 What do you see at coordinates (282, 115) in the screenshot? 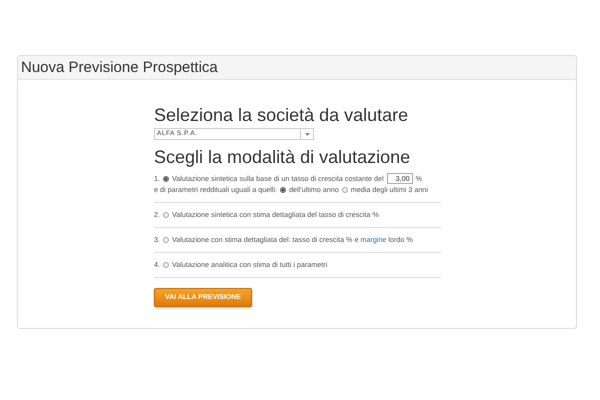
I see `section-heading: Seleziona la società da valutare` at bounding box center [282, 115].